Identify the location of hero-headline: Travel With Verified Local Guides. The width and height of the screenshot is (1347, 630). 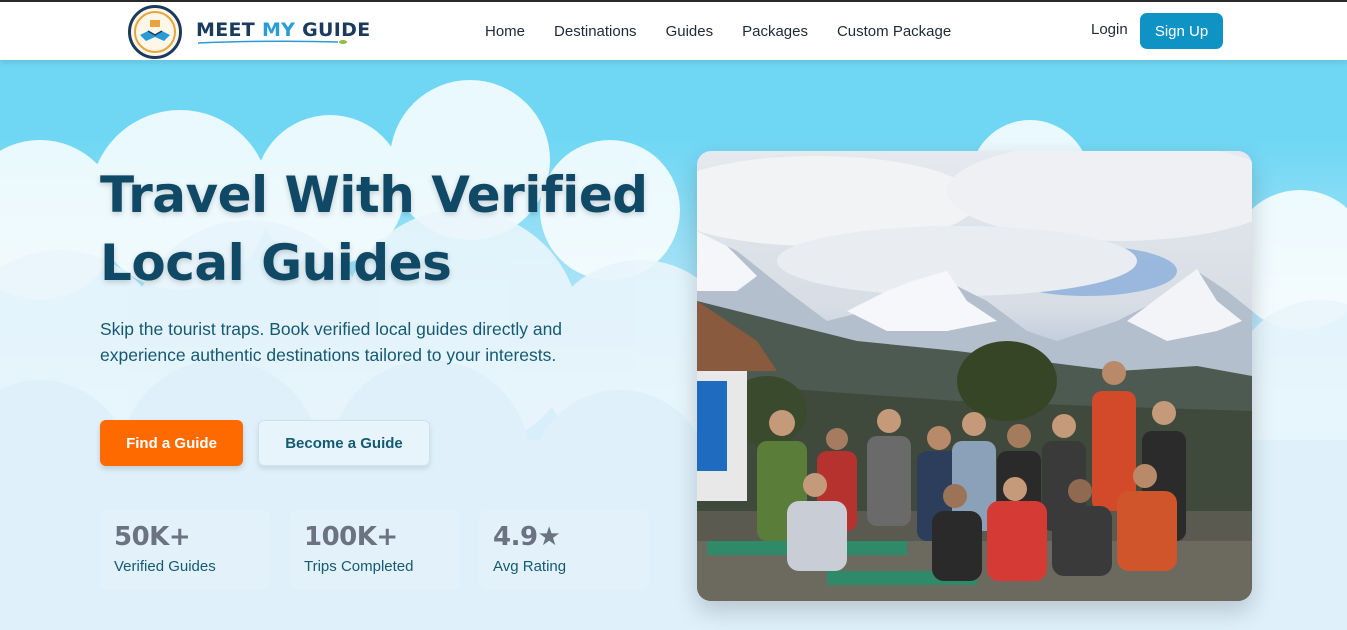
(374, 229).